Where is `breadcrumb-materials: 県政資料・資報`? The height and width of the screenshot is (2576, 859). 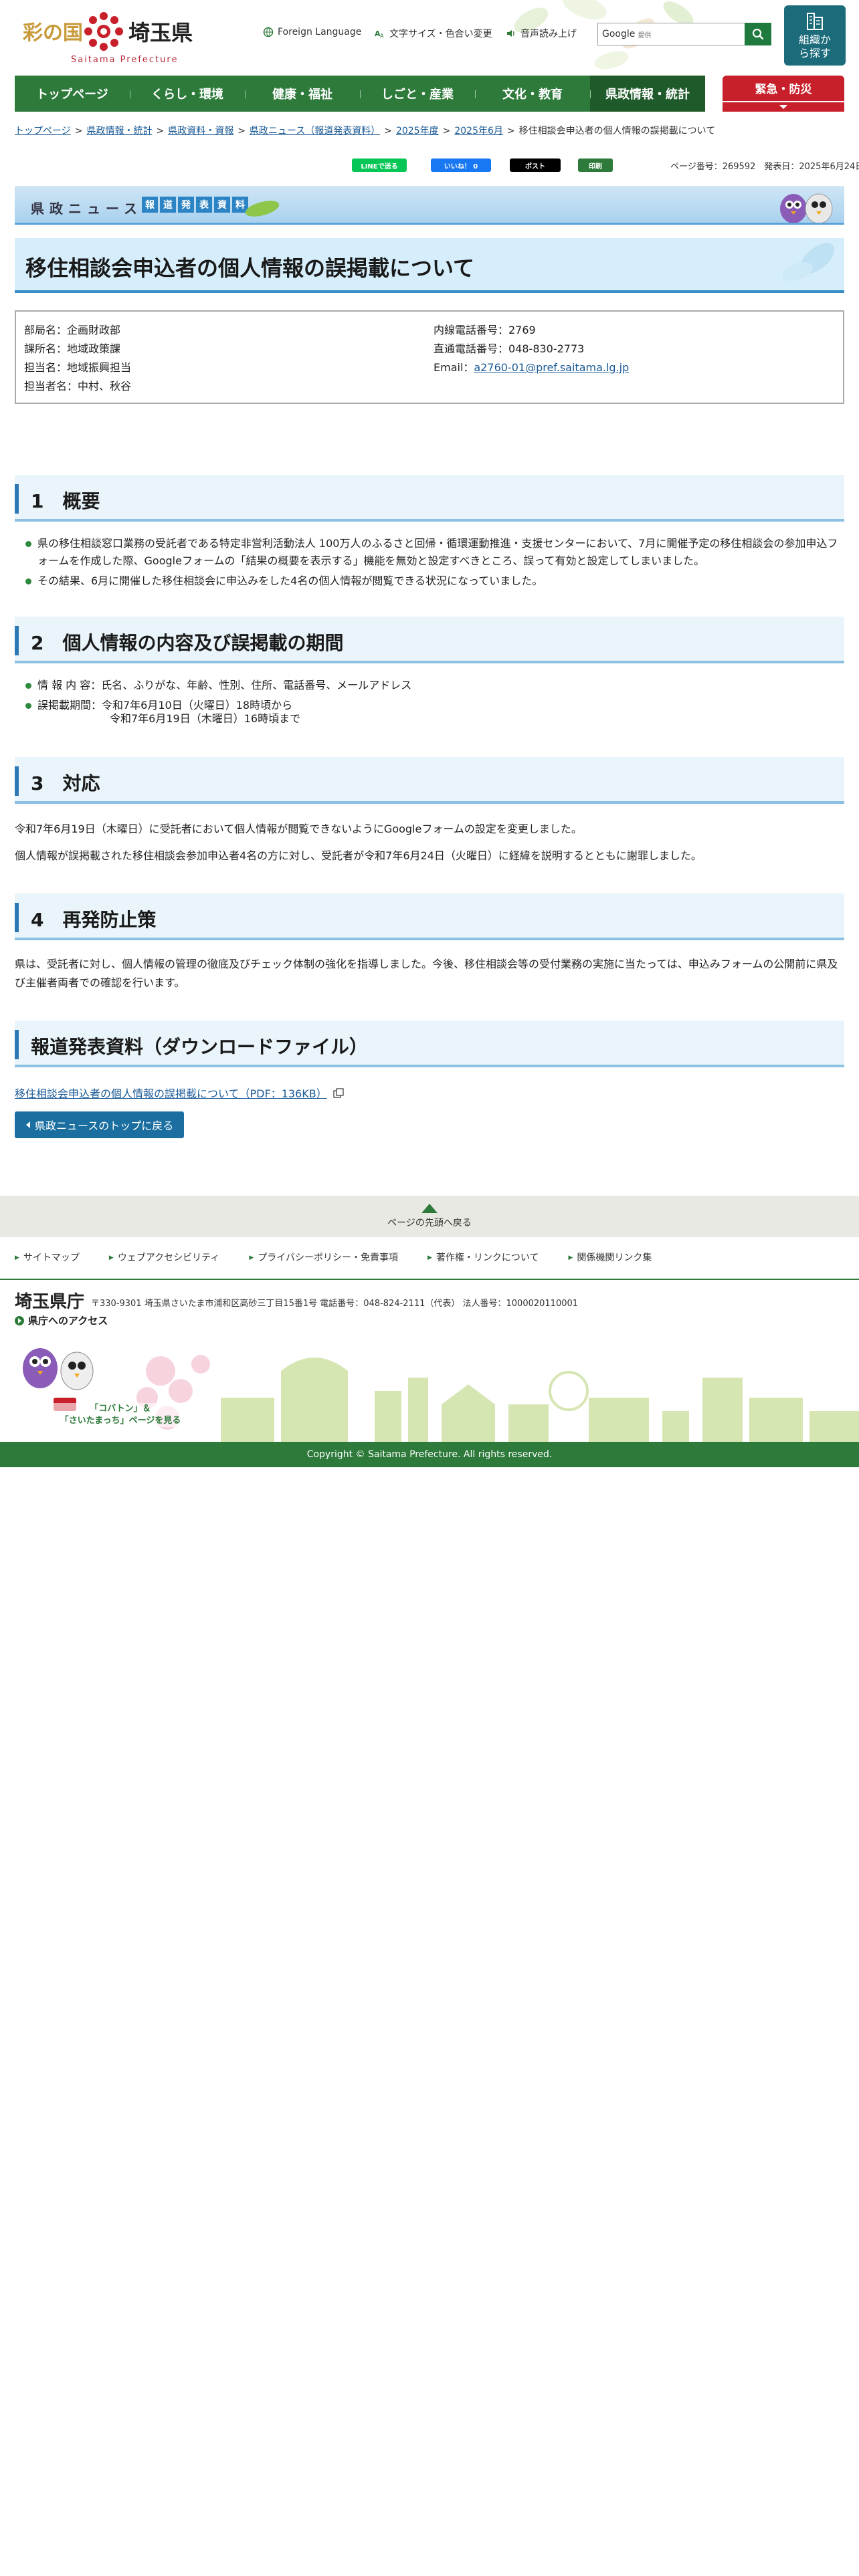 breadcrumb-materials: 県政資料・資報 is located at coordinates (201, 131).